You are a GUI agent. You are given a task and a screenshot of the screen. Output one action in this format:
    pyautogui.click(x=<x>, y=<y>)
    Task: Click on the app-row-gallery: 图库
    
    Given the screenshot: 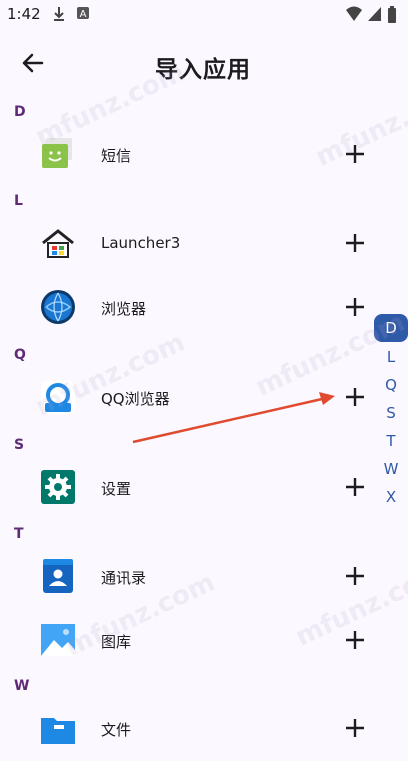 What is the action you would take?
    pyautogui.click(x=186, y=641)
    